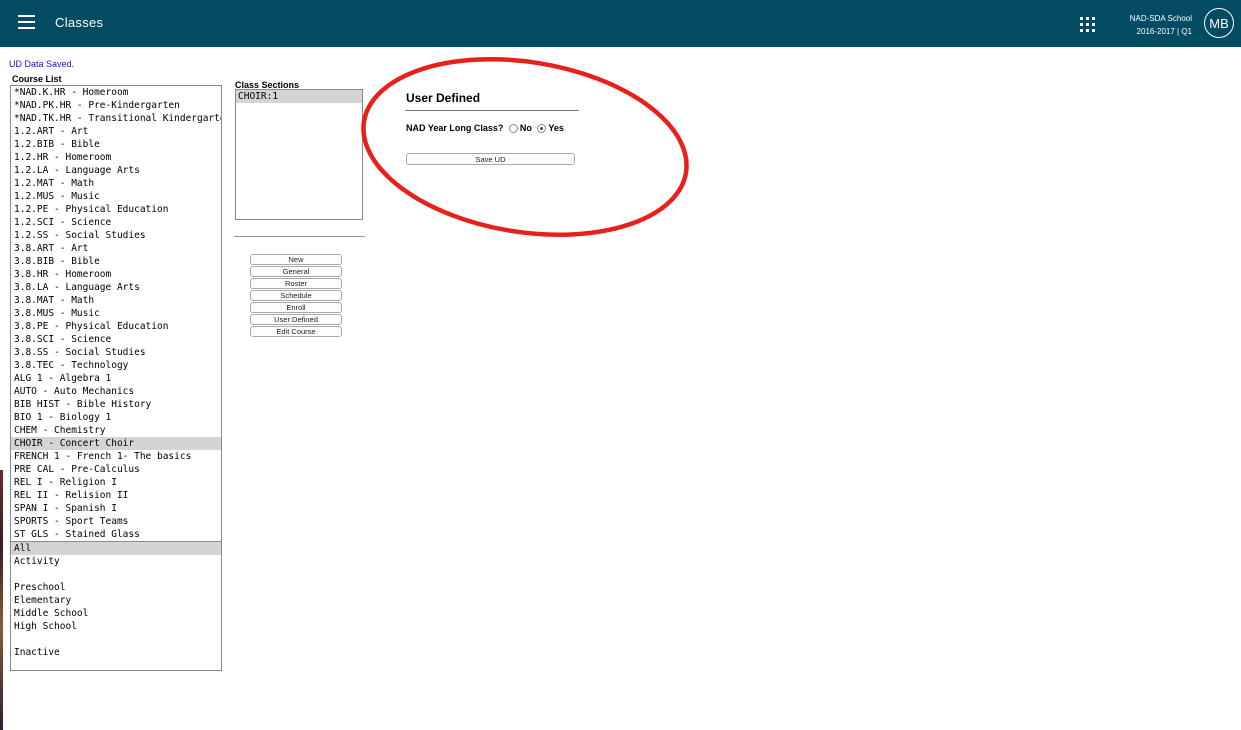  I want to click on course-item: REL II - Relision II, so click(116, 495).